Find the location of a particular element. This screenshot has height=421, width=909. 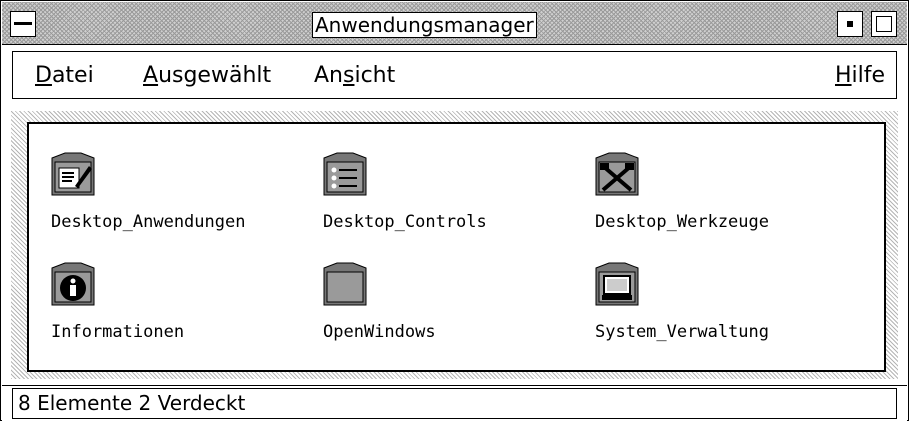

maximize-icon is located at coordinates (884, 24).